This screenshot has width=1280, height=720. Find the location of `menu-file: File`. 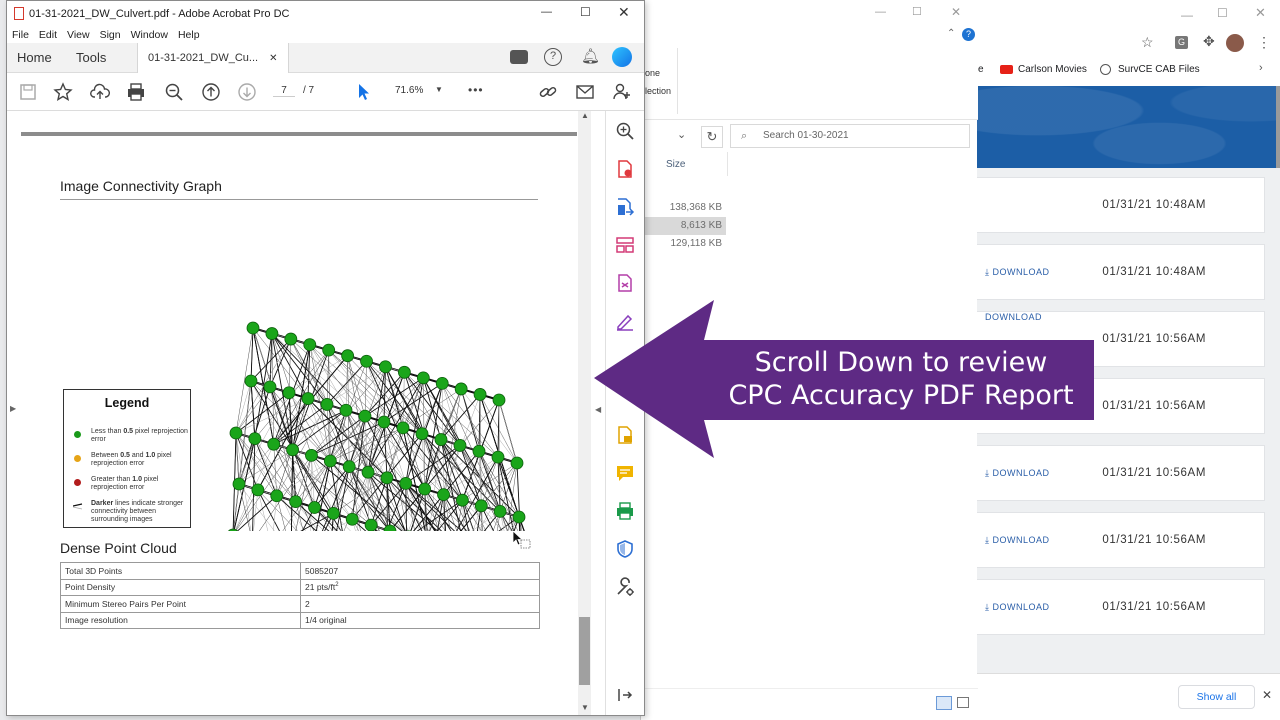

menu-file: File is located at coordinates (20, 35).